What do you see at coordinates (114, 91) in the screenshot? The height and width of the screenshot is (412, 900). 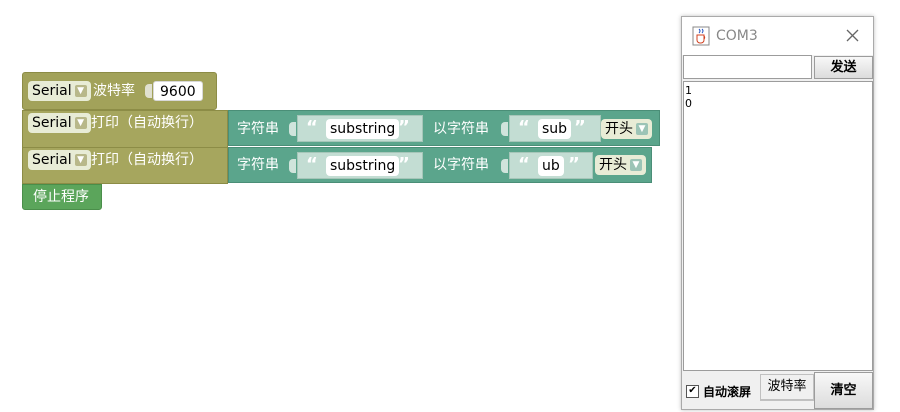 I see `baud-rate-label: 波特率` at bounding box center [114, 91].